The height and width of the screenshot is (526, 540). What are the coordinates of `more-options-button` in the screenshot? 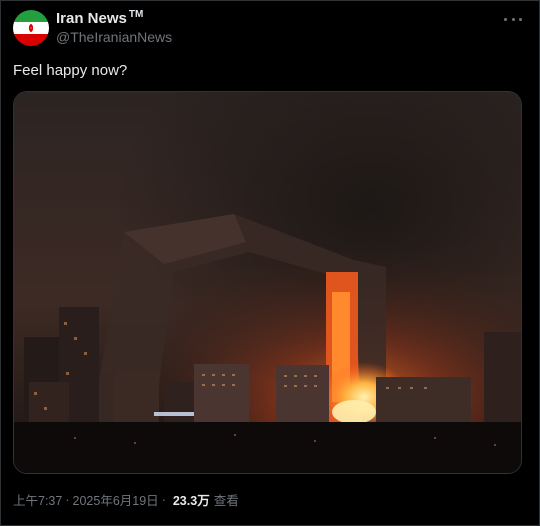 It's located at (513, 19).